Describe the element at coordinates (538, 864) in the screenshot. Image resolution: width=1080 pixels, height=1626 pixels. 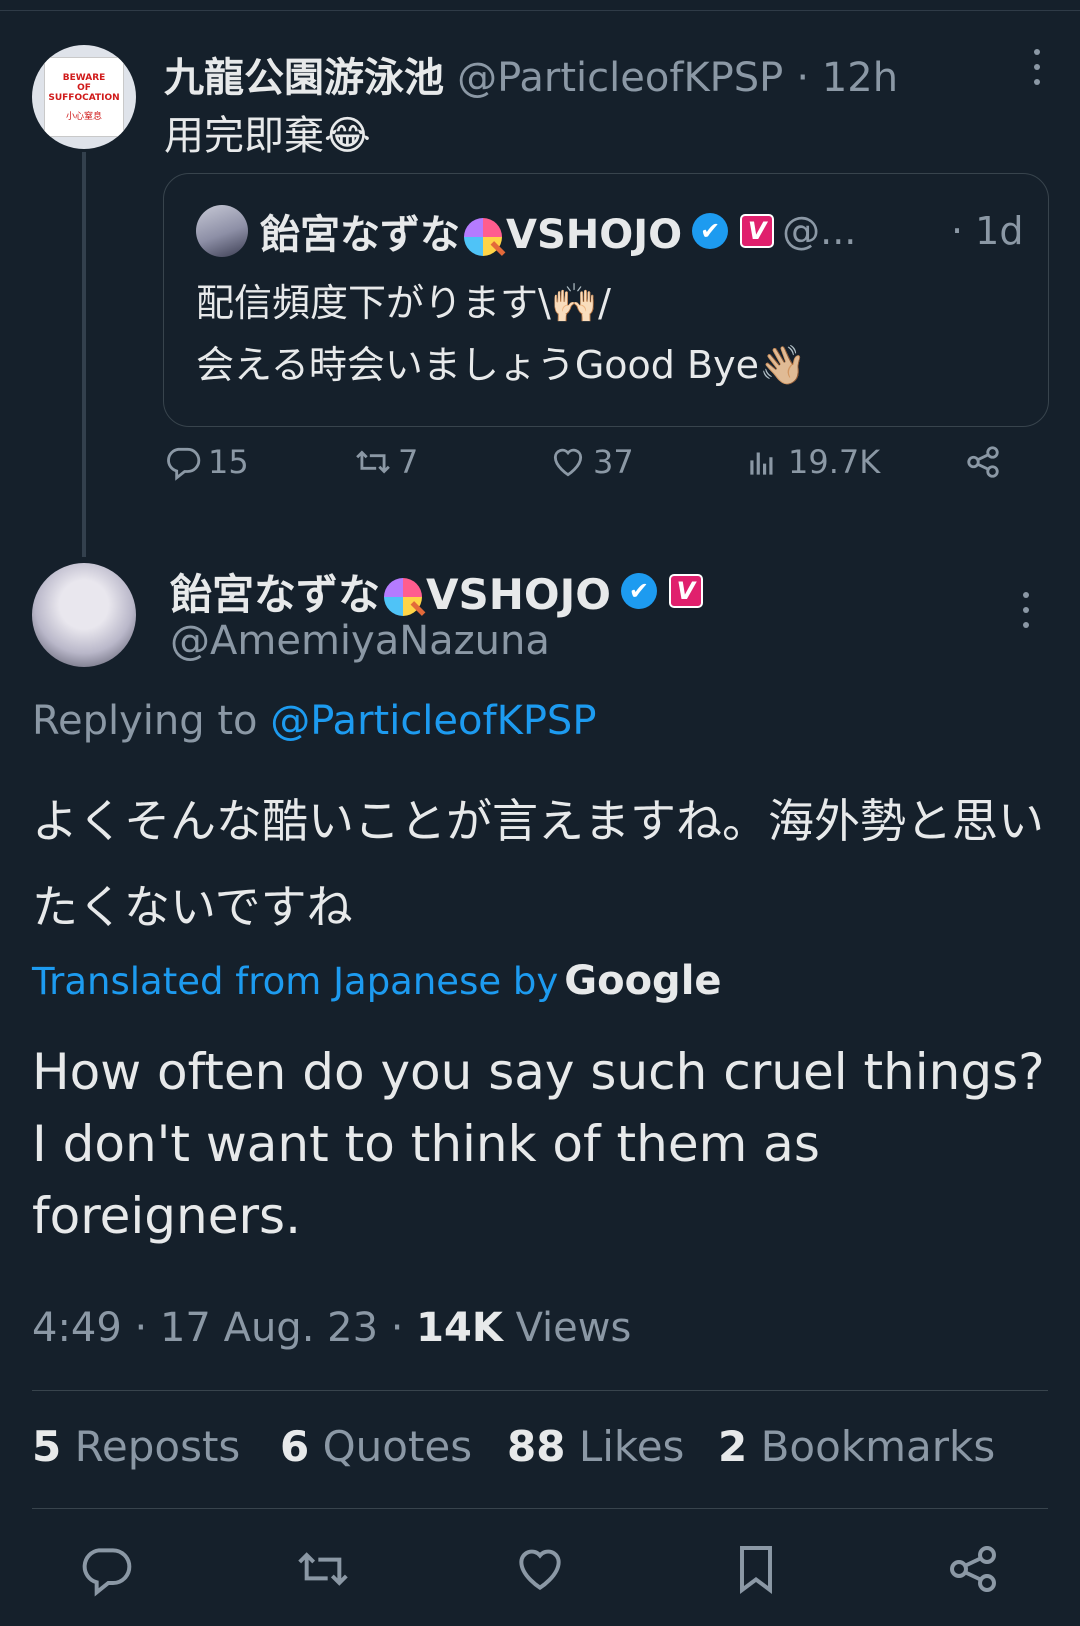
I see `focal-text-japanese: よくそんな酷いことが言えますね。海外勢と思いたくないですね` at that location.